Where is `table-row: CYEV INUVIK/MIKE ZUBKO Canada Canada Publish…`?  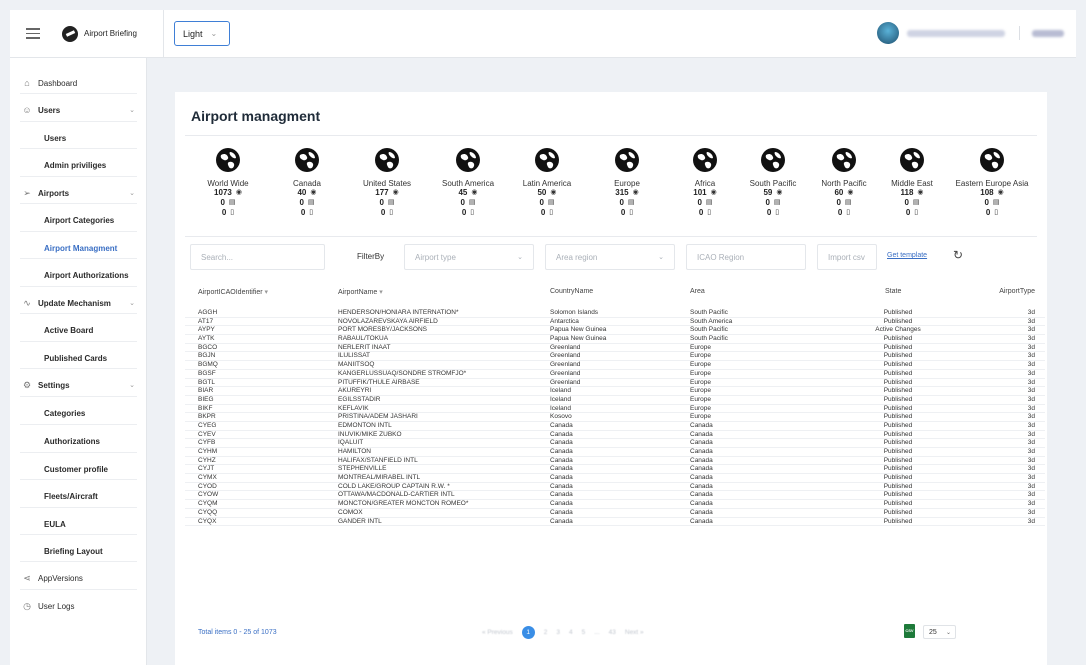
table-row: CYEV INUVIK/MIKE ZUBKO Canada Canada Publish… is located at coordinates (615, 435).